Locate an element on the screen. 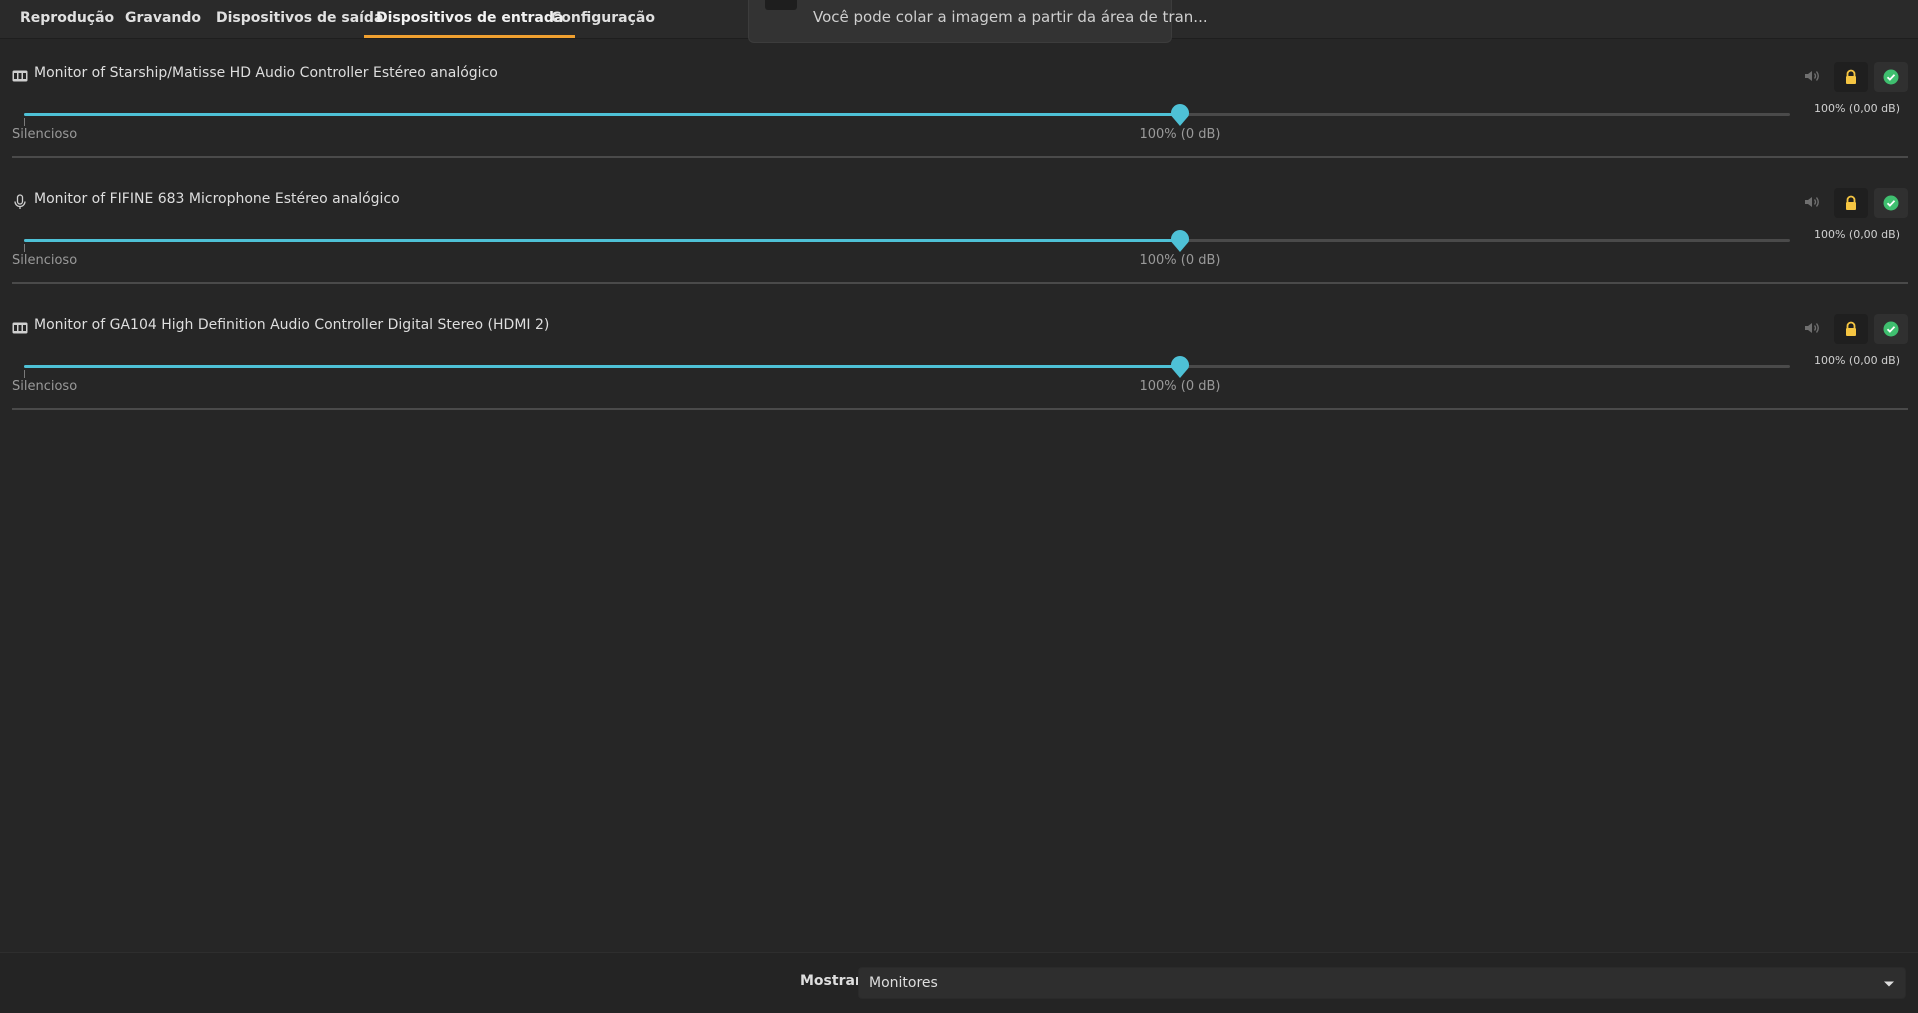 This screenshot has width=1918, height=1013. show-filter-select: Monitores is located at coordinates (1382, 983).